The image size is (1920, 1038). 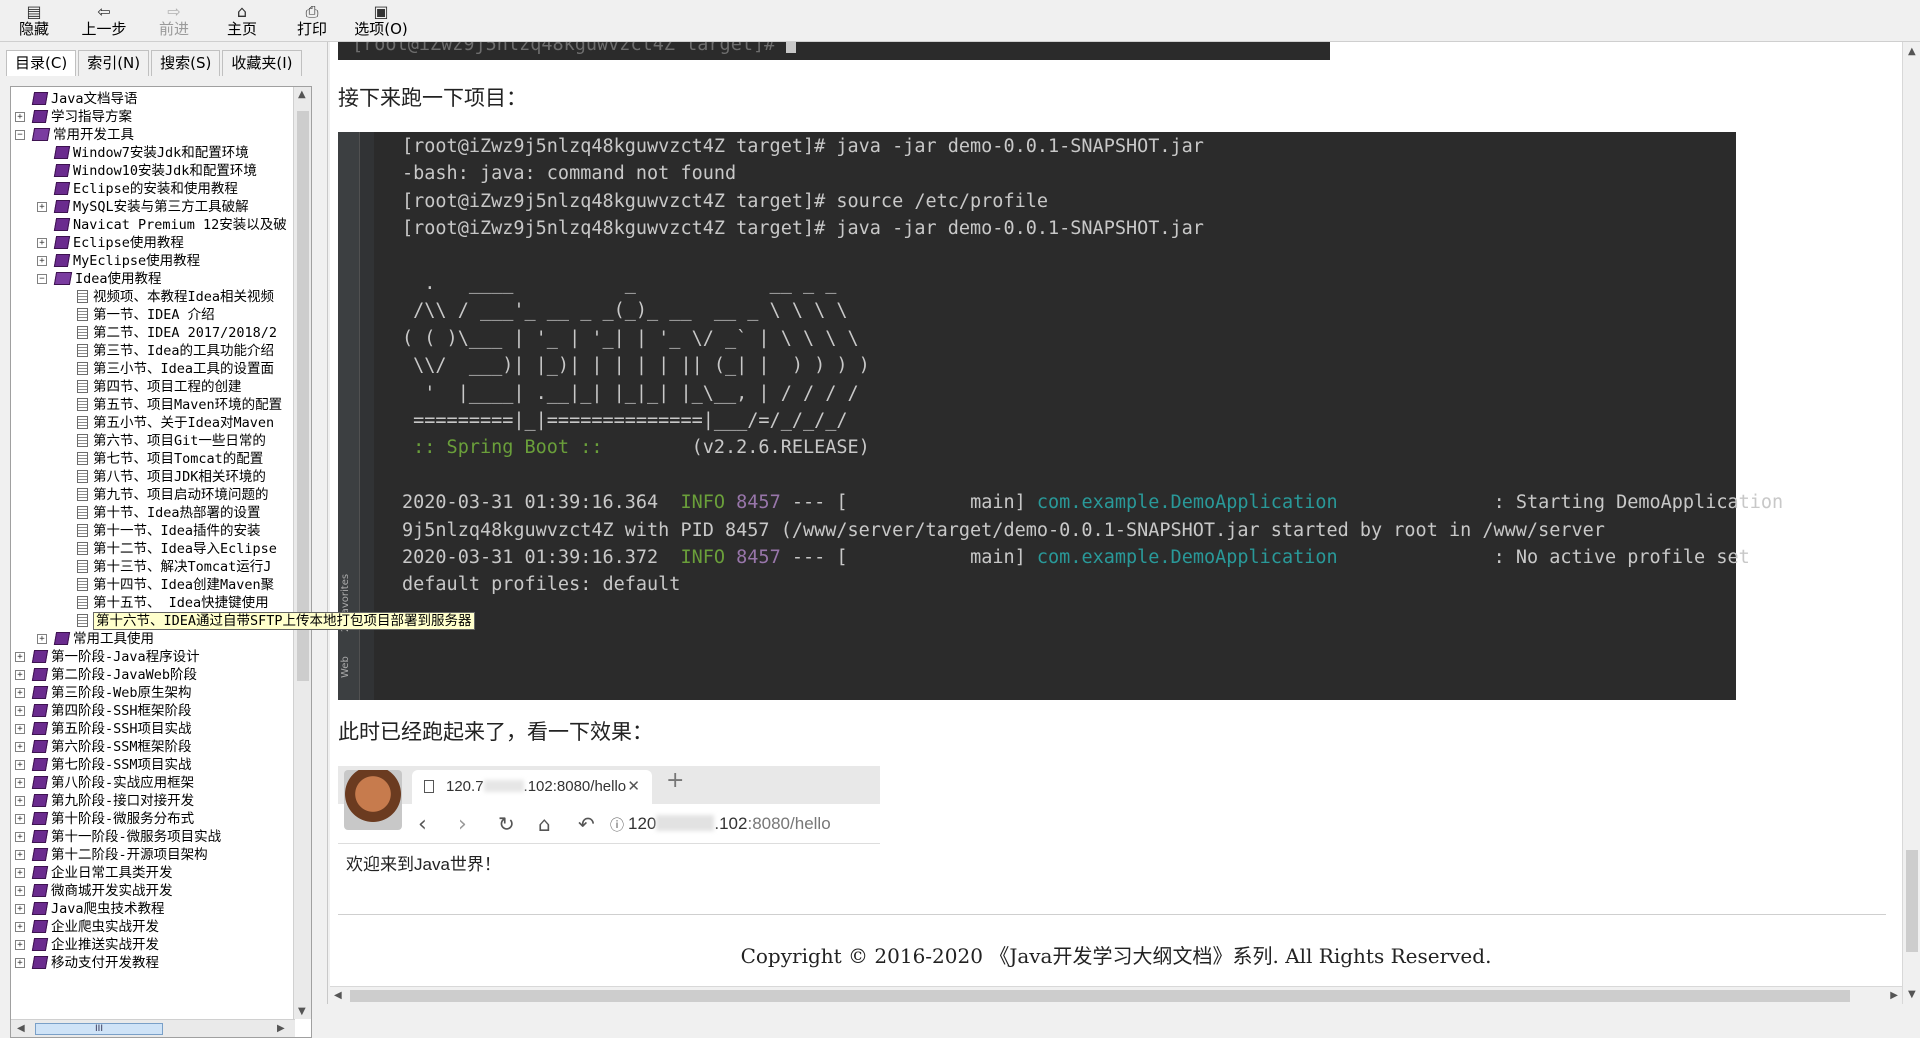 I want to click on back-button: ⇦ 上一步, so click(x=104, y=21).